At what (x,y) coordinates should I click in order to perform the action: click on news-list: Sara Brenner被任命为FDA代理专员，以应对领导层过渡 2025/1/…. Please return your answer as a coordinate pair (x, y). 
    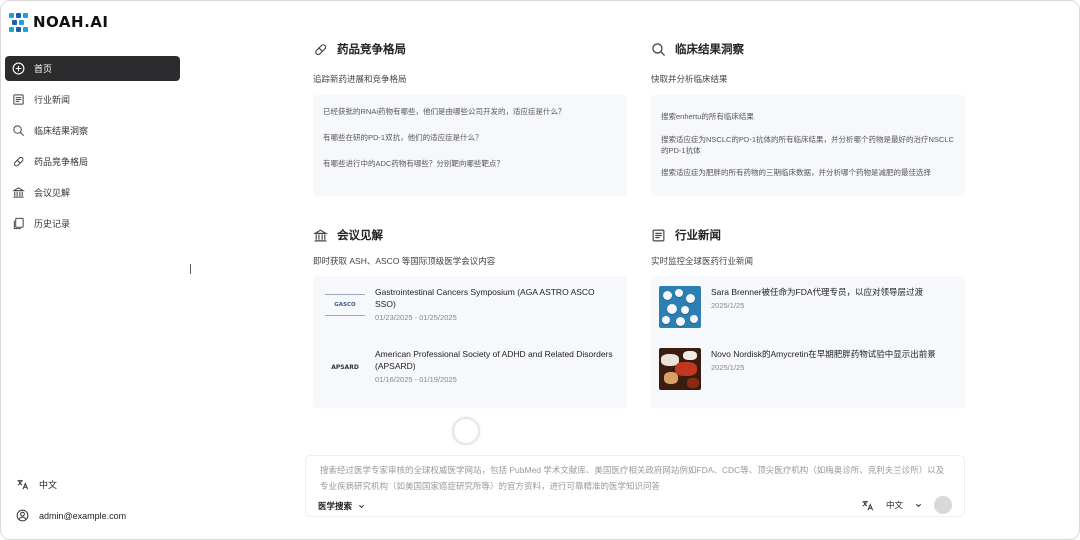
    Looking at the image, I should click on (808, 342).